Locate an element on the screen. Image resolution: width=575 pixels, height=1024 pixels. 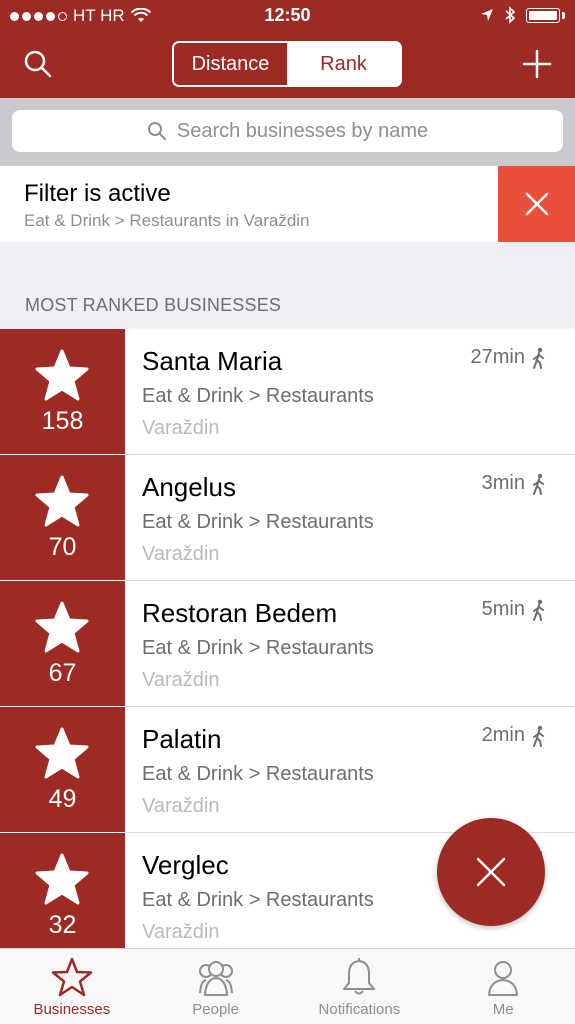
business-name: Angelus is located at coordinates (189, 487).